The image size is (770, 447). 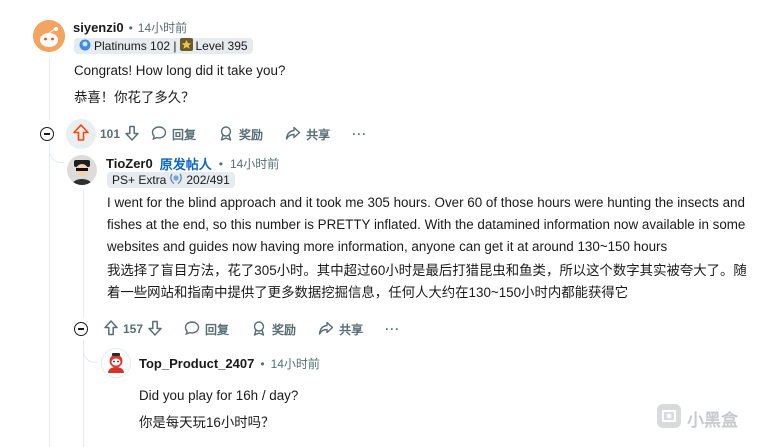 I want to click on user-flair: Platinums 102 | Level 395, so click(x=163, y=46).